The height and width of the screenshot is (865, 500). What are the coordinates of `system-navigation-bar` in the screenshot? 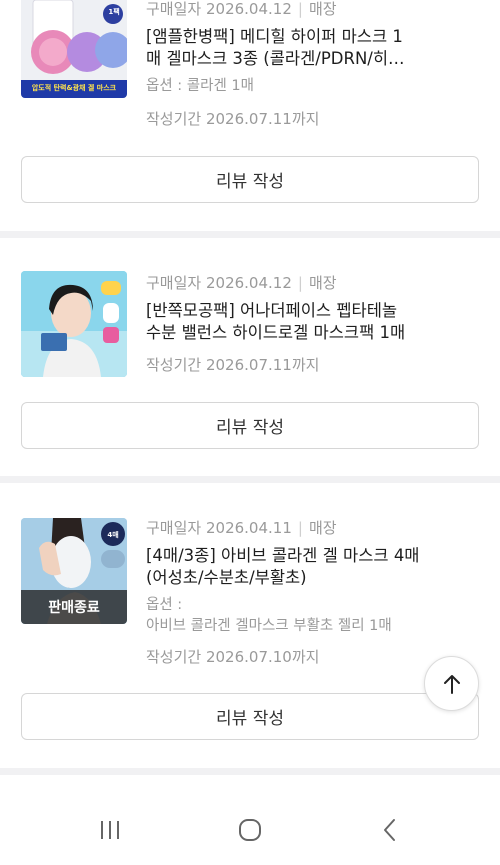 It's located at (250, 830).